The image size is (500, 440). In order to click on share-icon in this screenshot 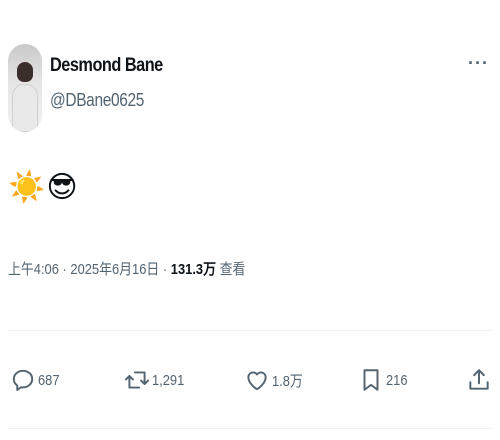, I will do `click(479, 379)`.